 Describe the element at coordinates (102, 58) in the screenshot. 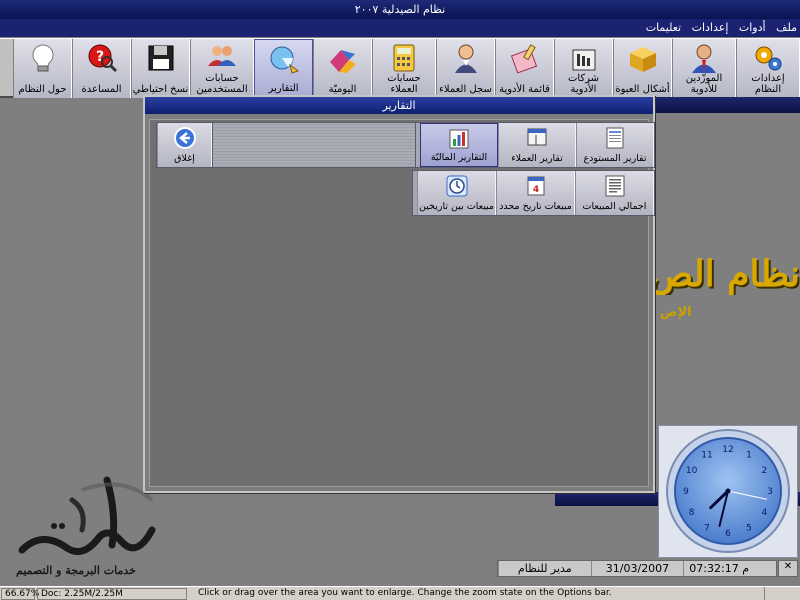

I see `help-icon: ?` at that location.